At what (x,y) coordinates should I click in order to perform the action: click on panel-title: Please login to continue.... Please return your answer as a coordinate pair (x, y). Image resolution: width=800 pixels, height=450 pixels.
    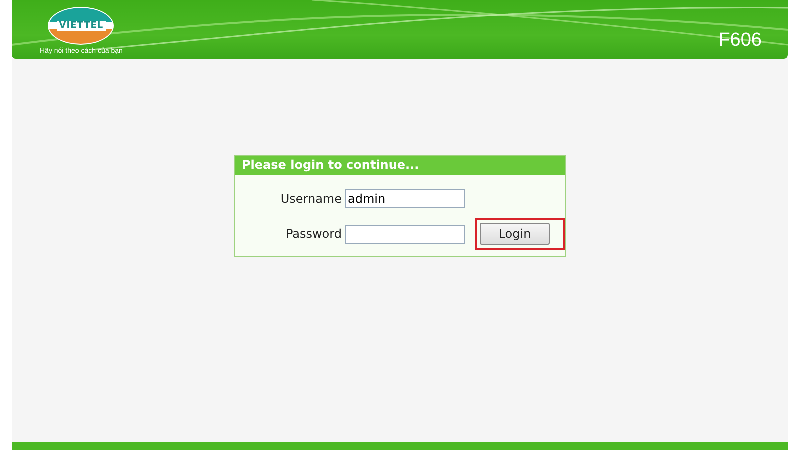
    Looking at the image, I should click on (400, 165).